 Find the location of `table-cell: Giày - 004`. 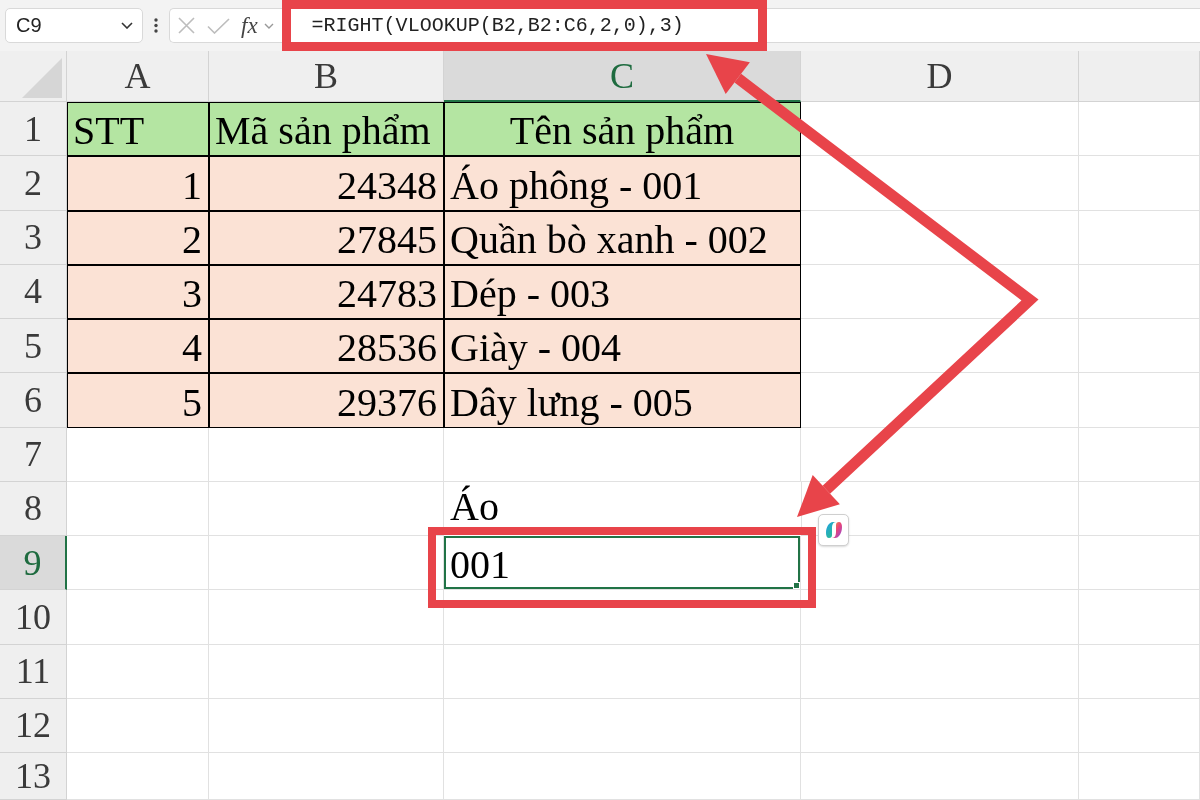

table-cell: Giày - 004 is located at coordinates (622, 346).